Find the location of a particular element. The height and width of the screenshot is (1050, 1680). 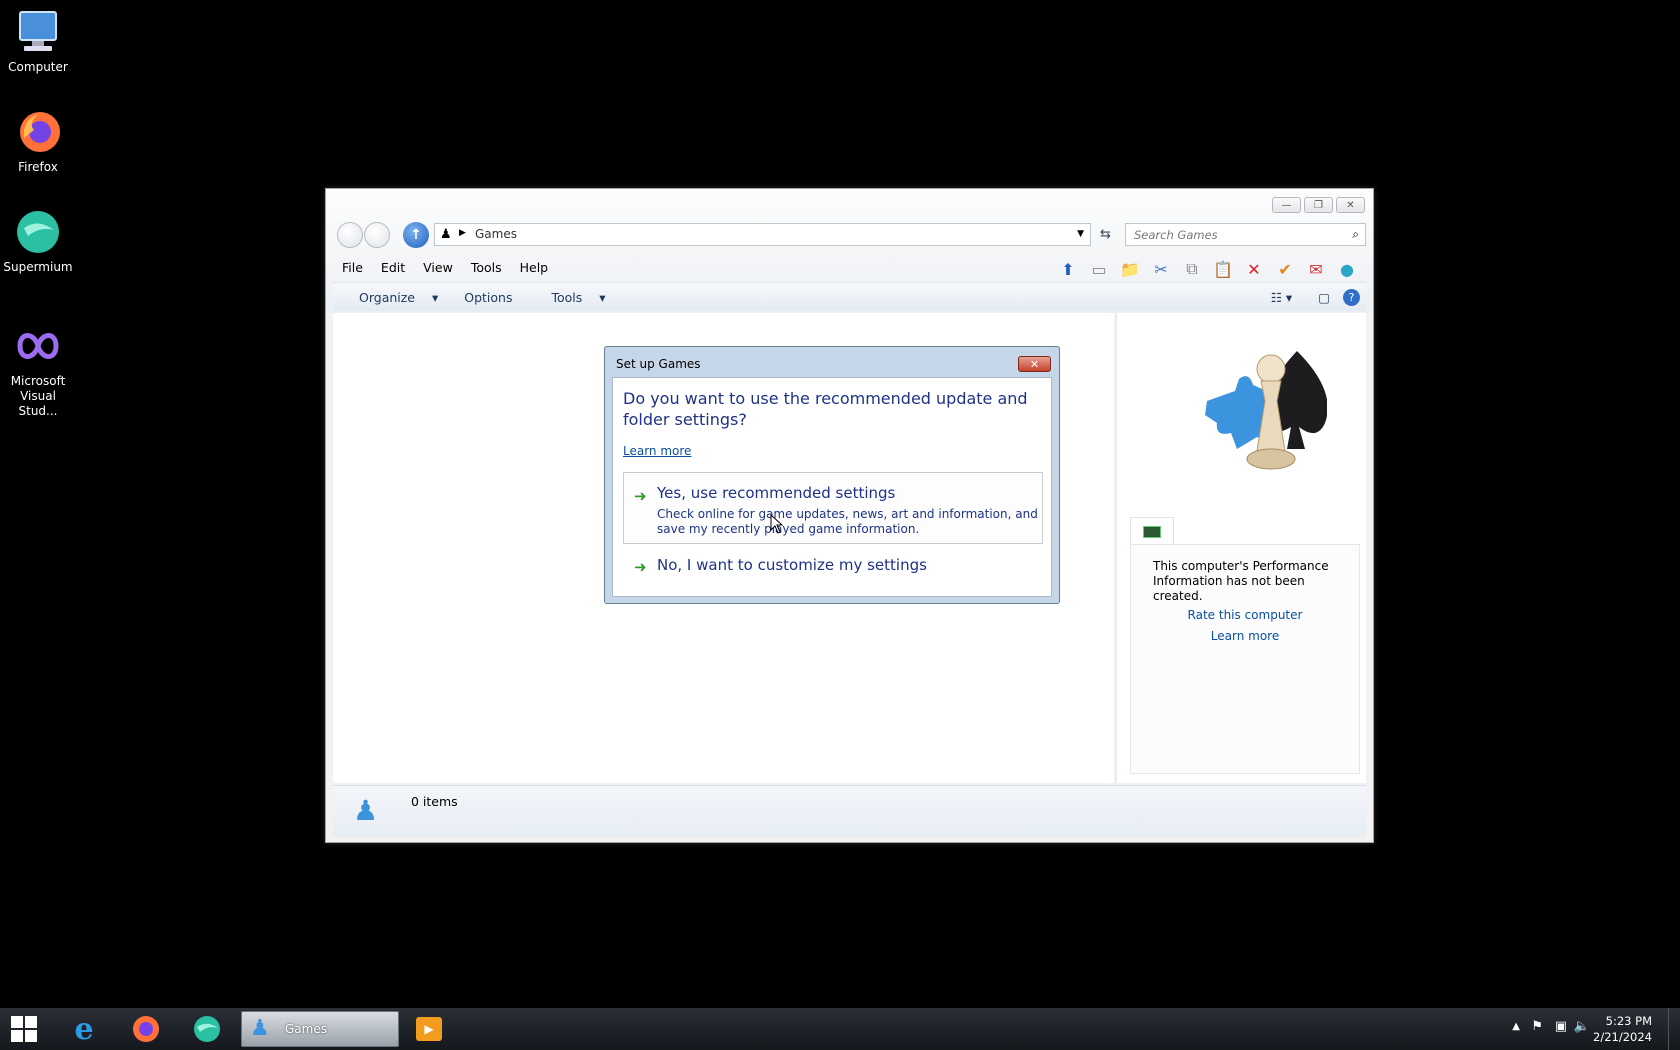

internet-explorer-icon: e is located at coordinates (84, 1029).